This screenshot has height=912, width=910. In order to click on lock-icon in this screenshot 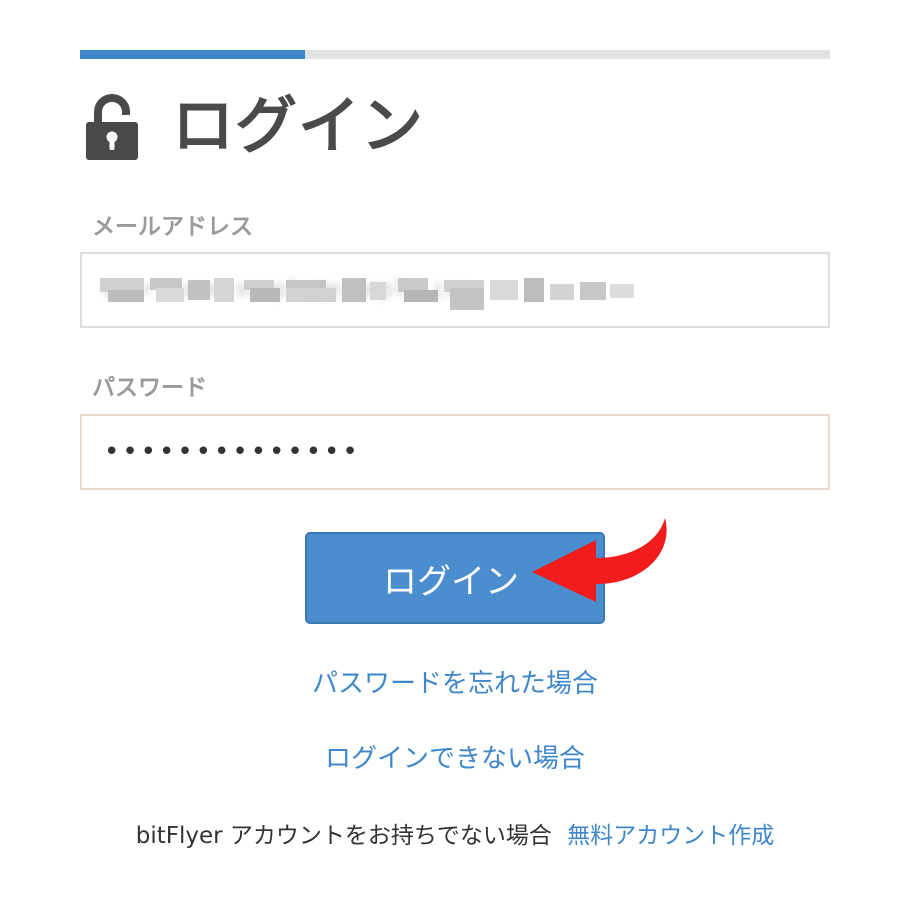, I will do `click(112, 127)`.